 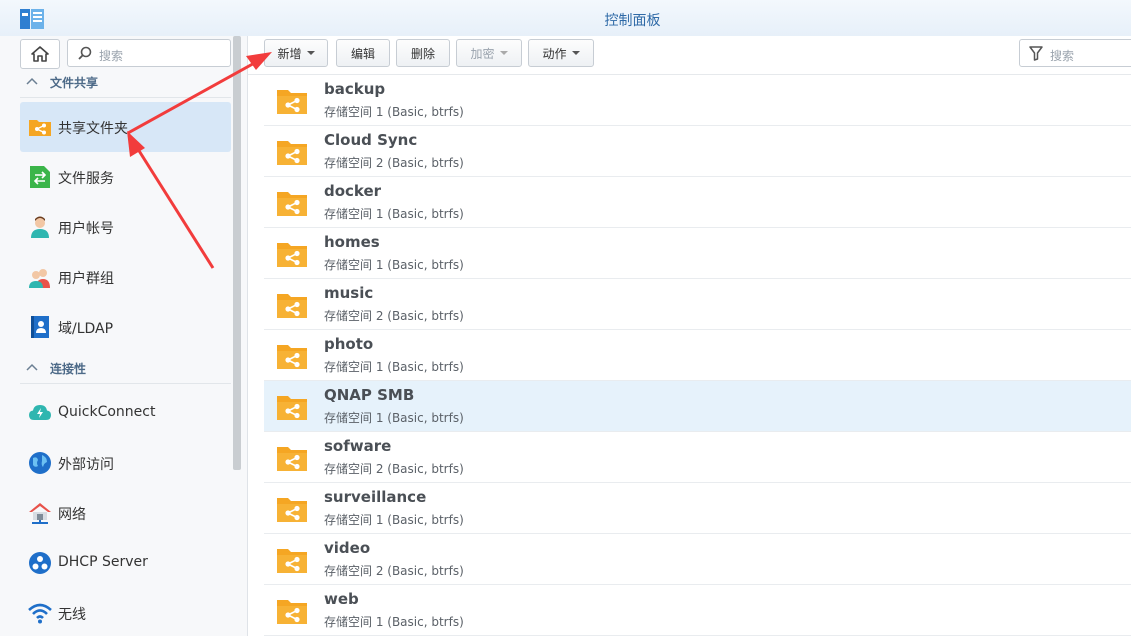 I want to click on list-item: surveillance 存储空间 1 (Basic, btrfs), so click(x=697, y=508).